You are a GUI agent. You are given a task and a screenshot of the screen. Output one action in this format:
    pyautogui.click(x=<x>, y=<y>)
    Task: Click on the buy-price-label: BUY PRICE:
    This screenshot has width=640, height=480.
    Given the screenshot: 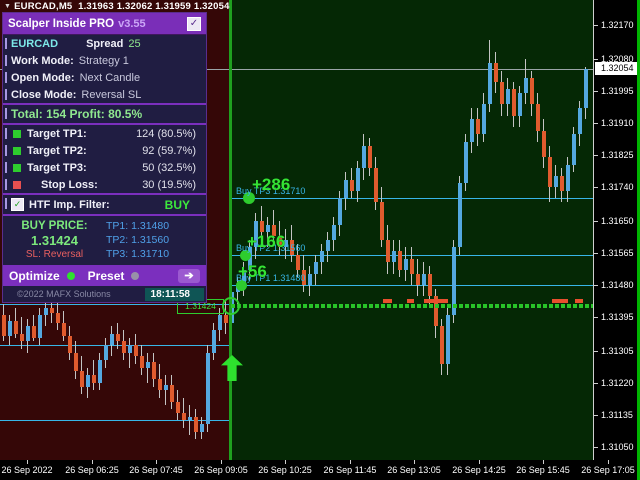 What is the action you would take?
    pyautogui.click(x=54, y=226)
    